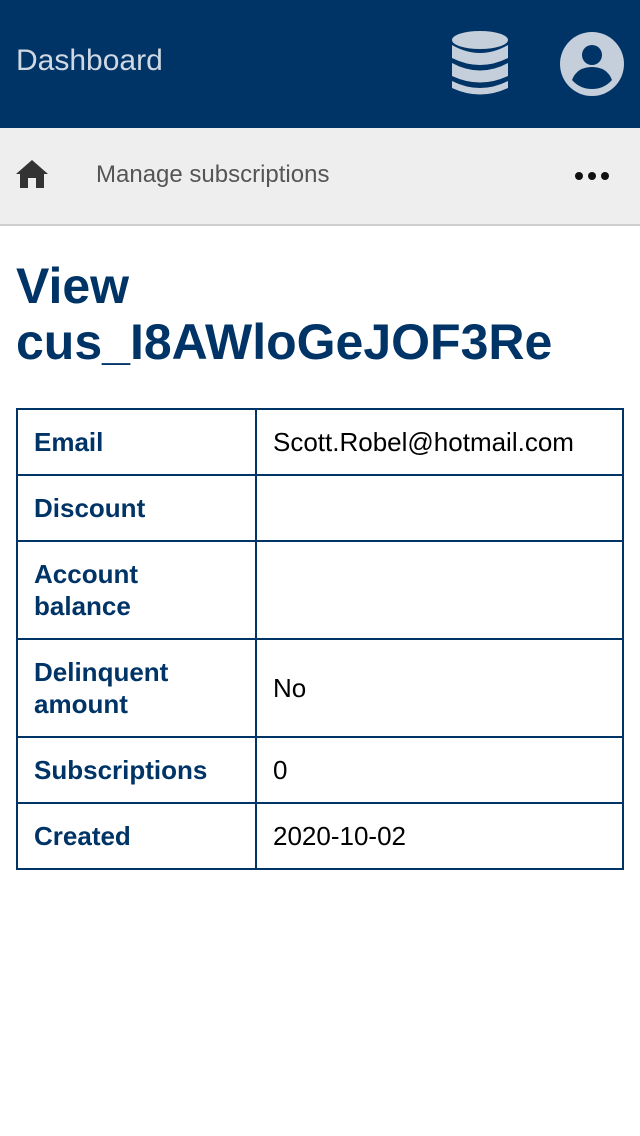 The width and height of the screenshot is (640, 1136). I want to click on app-title: Dashboard, so click(89, 60).